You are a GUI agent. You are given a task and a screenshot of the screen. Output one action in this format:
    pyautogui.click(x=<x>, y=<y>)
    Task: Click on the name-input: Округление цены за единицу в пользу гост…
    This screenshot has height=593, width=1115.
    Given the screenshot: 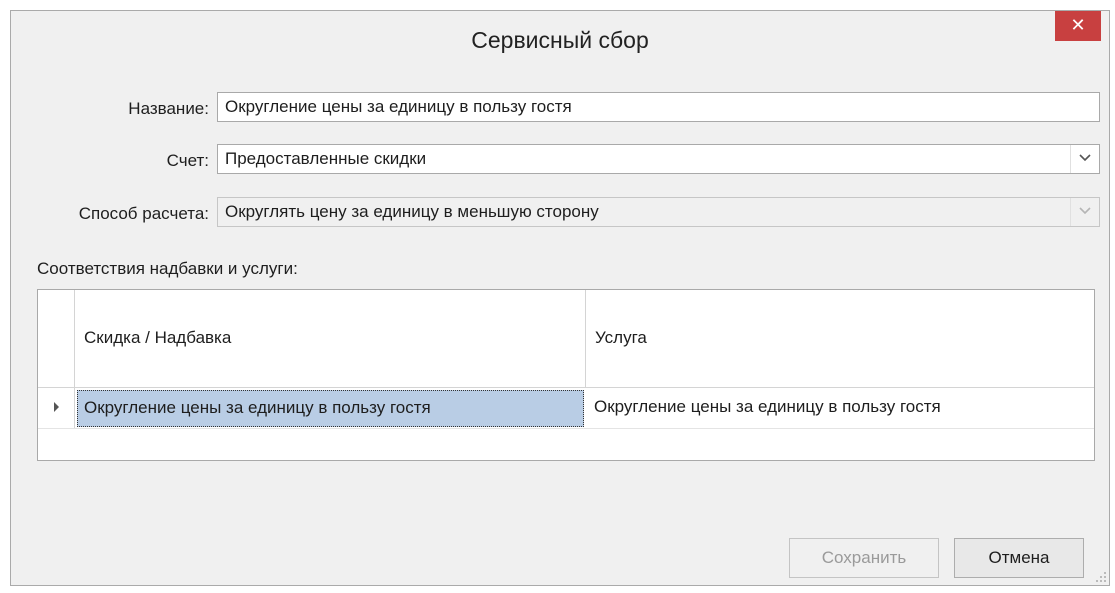 What is the action you would take?
    pyautogui.click(x=658, y=107)
    